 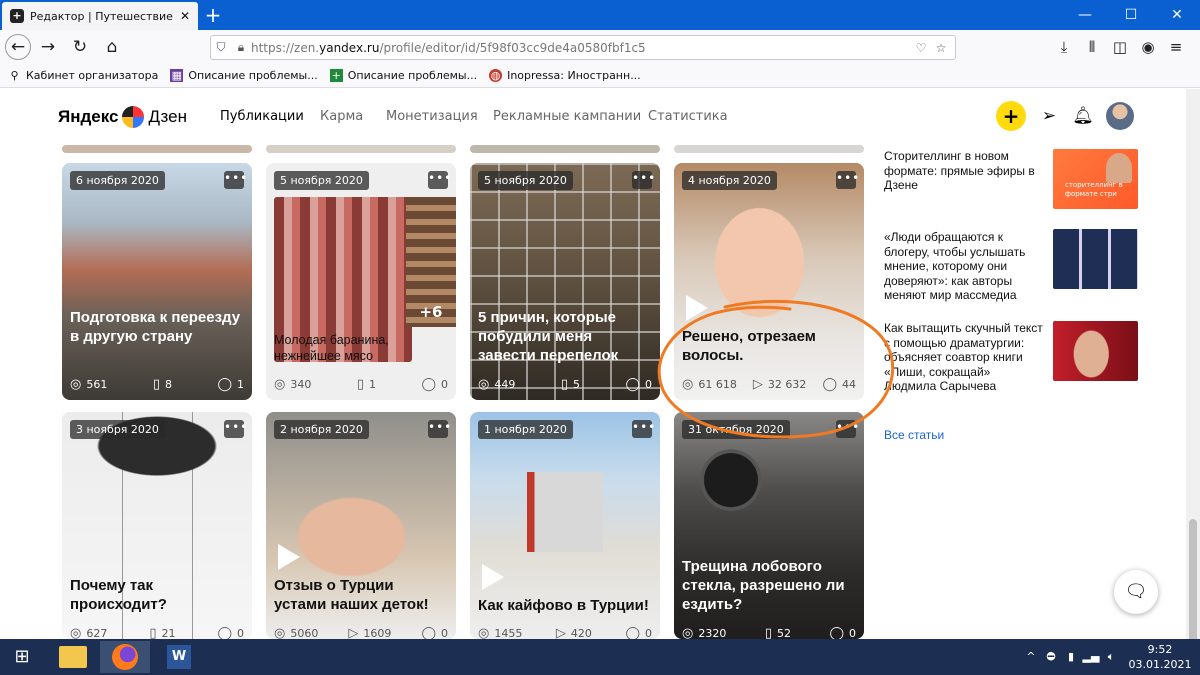 I want to click on card-stats: ◎ 61 618 ▷ 32 632 ◯ 44, so click(x=769, y=384).